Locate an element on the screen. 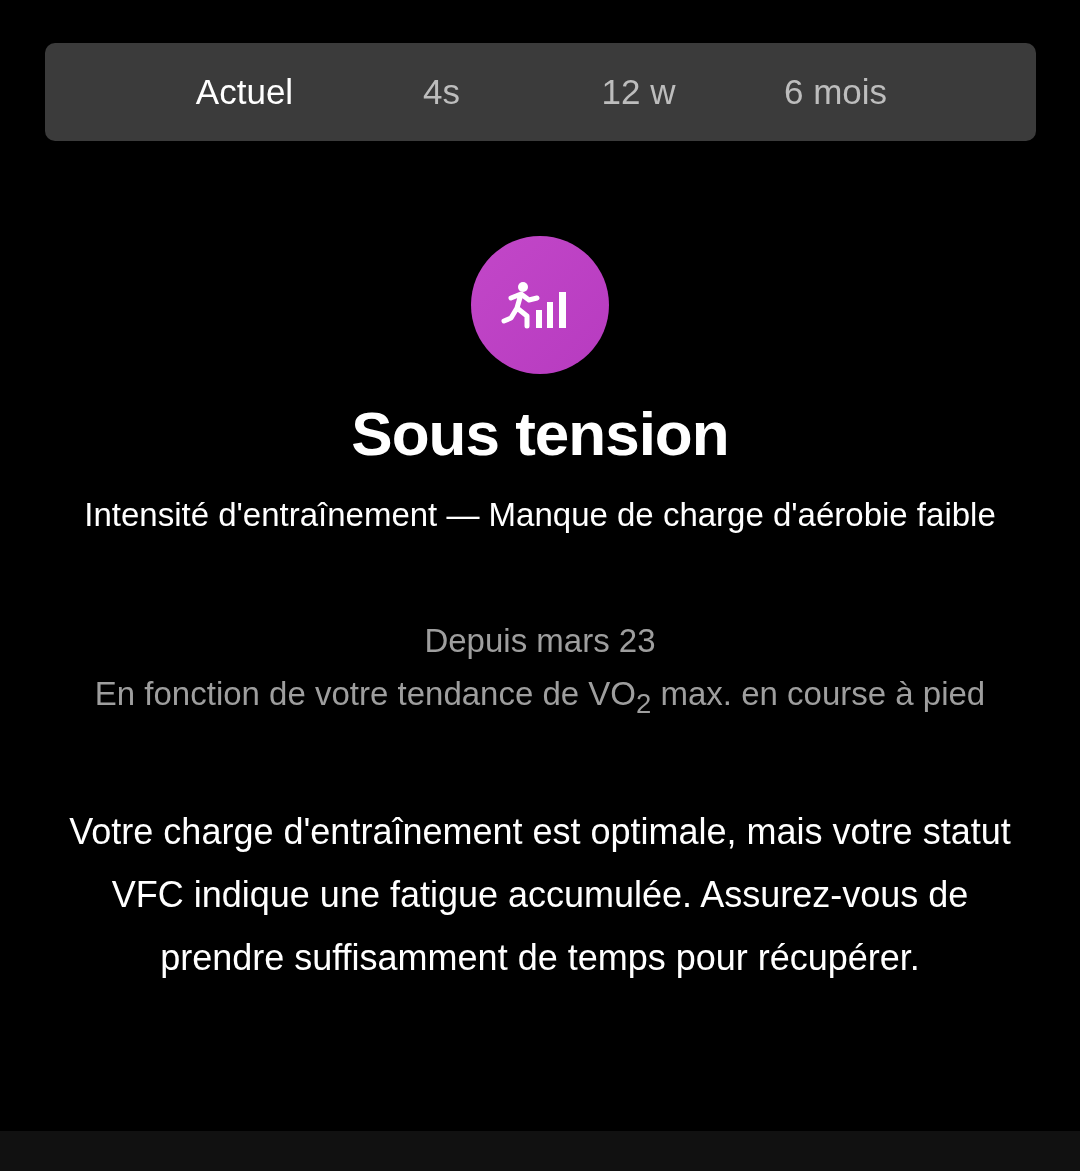 The height and width of the screenshot is (1171, 1080). period-tab: Actuel is located at coordinates (244, 92).